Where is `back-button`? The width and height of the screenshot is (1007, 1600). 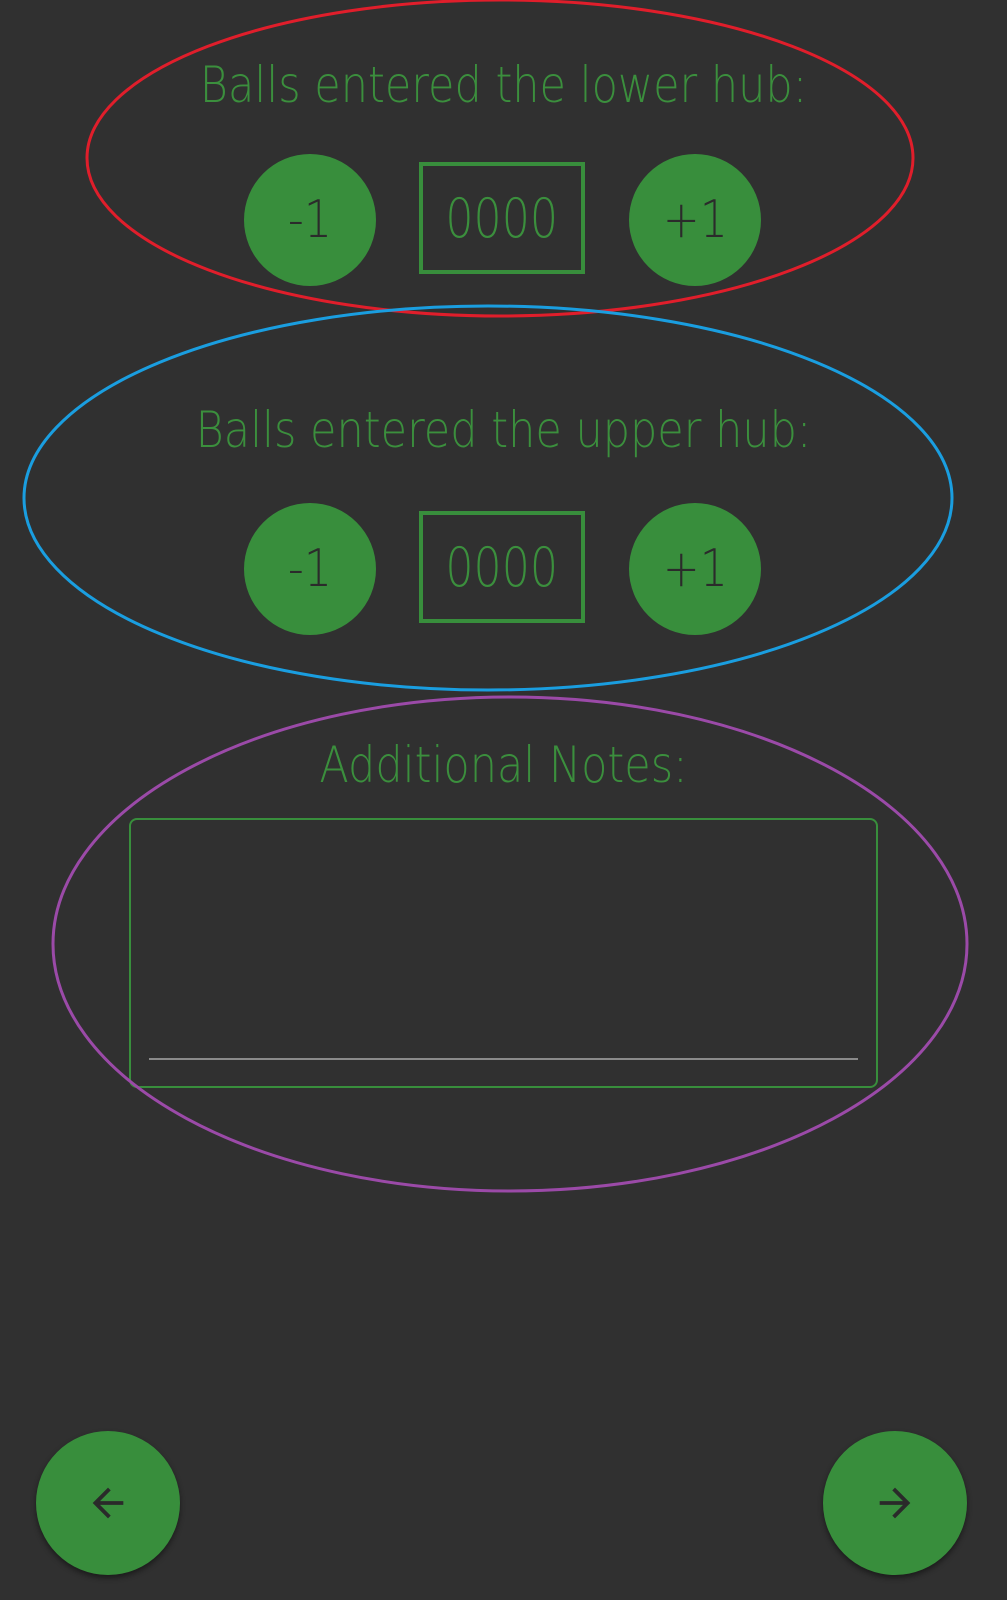 back-button is located at coordinates (108, 1503).